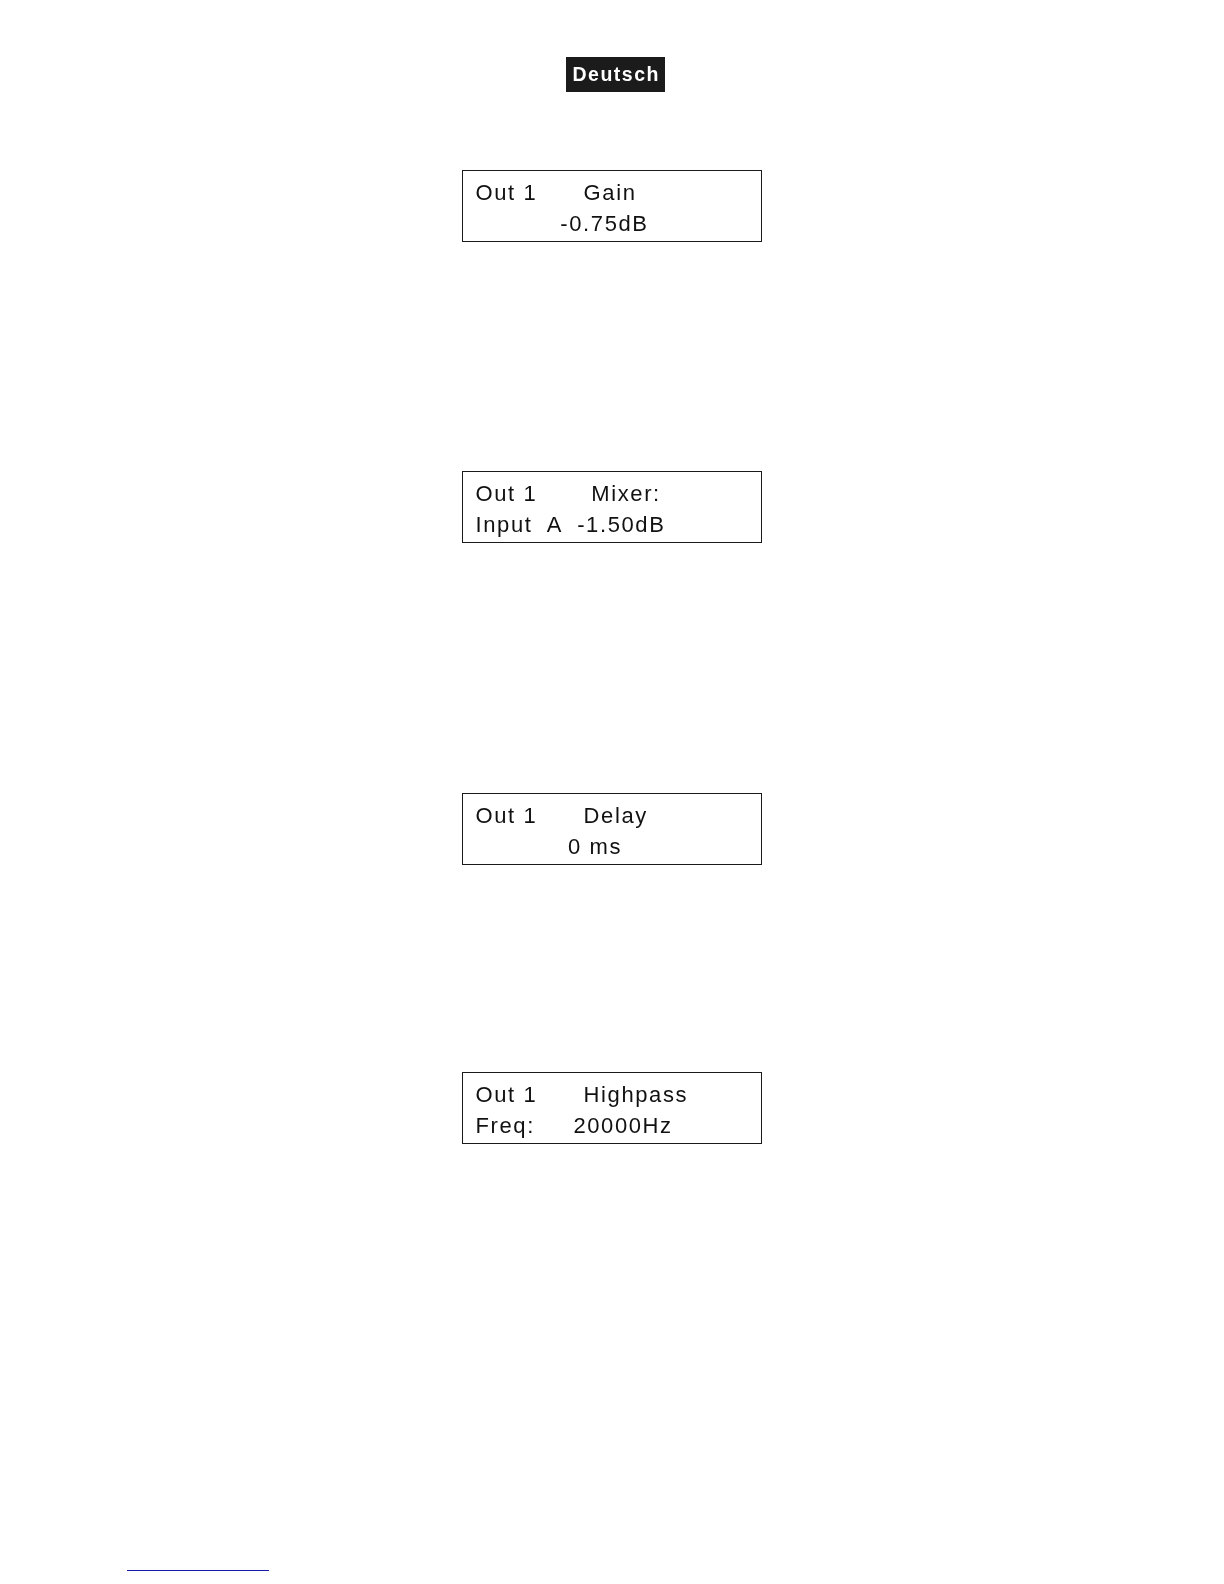 The height and width of the screenshot is (1584, 1224). I want to click on display-text: Delay, so click(615, 816).